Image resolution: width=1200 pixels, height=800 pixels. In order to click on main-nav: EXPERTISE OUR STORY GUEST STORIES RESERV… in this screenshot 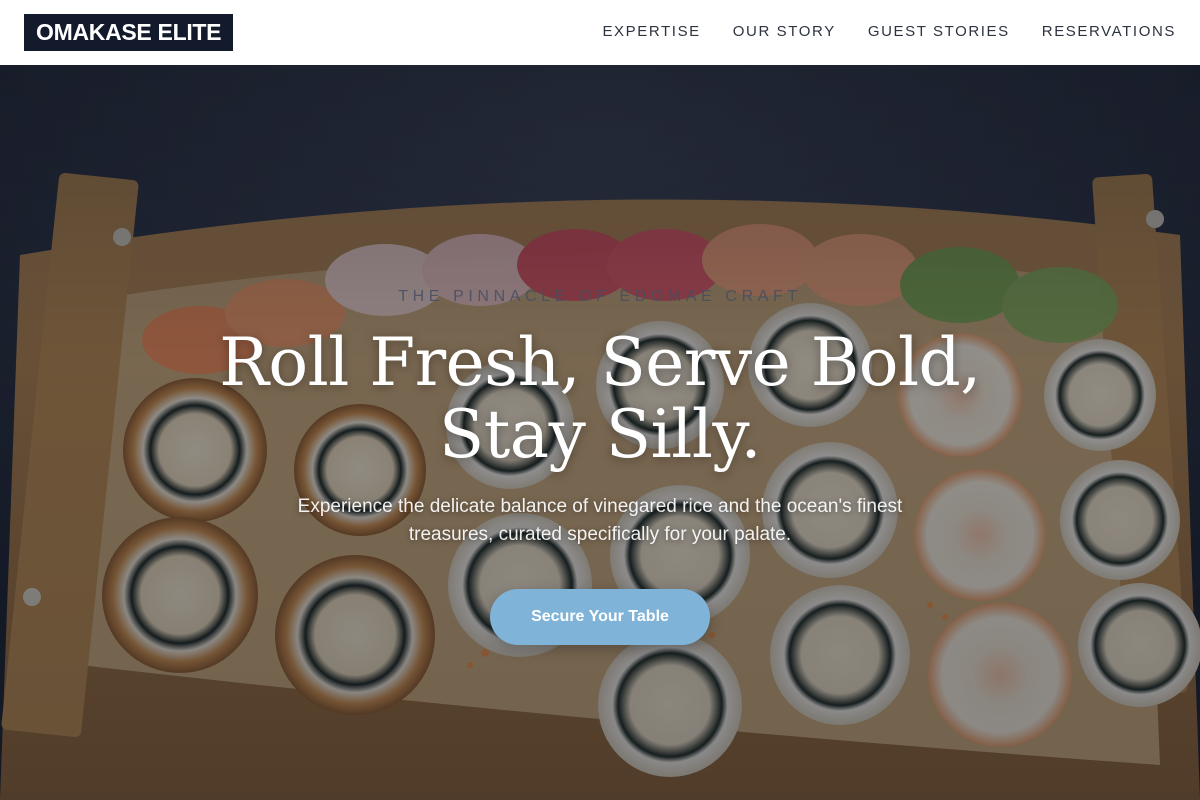, I will do `click(889, 31)`.